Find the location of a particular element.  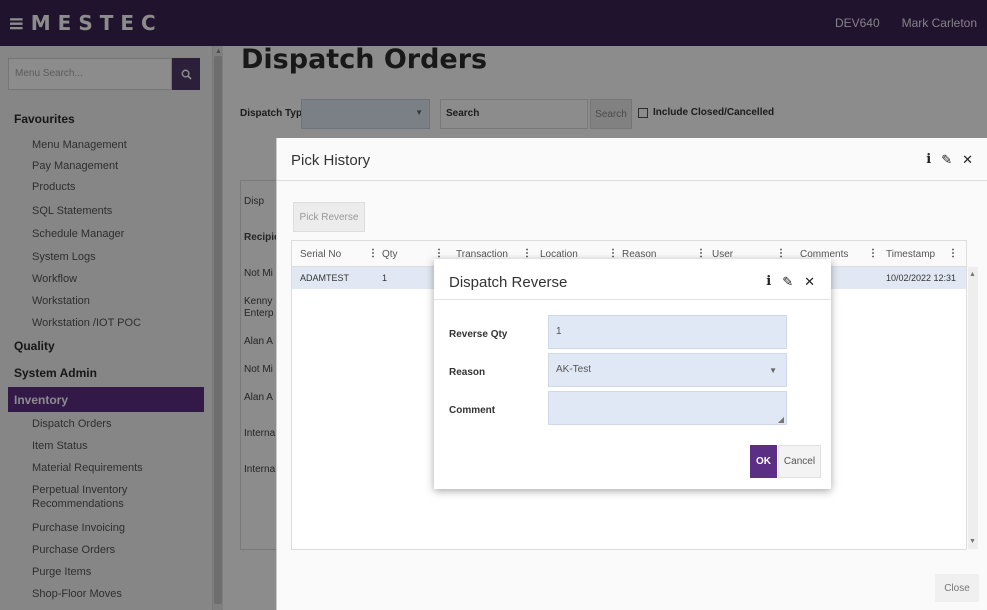

cancel-button: Cancel is located at coordinates (799, 461).